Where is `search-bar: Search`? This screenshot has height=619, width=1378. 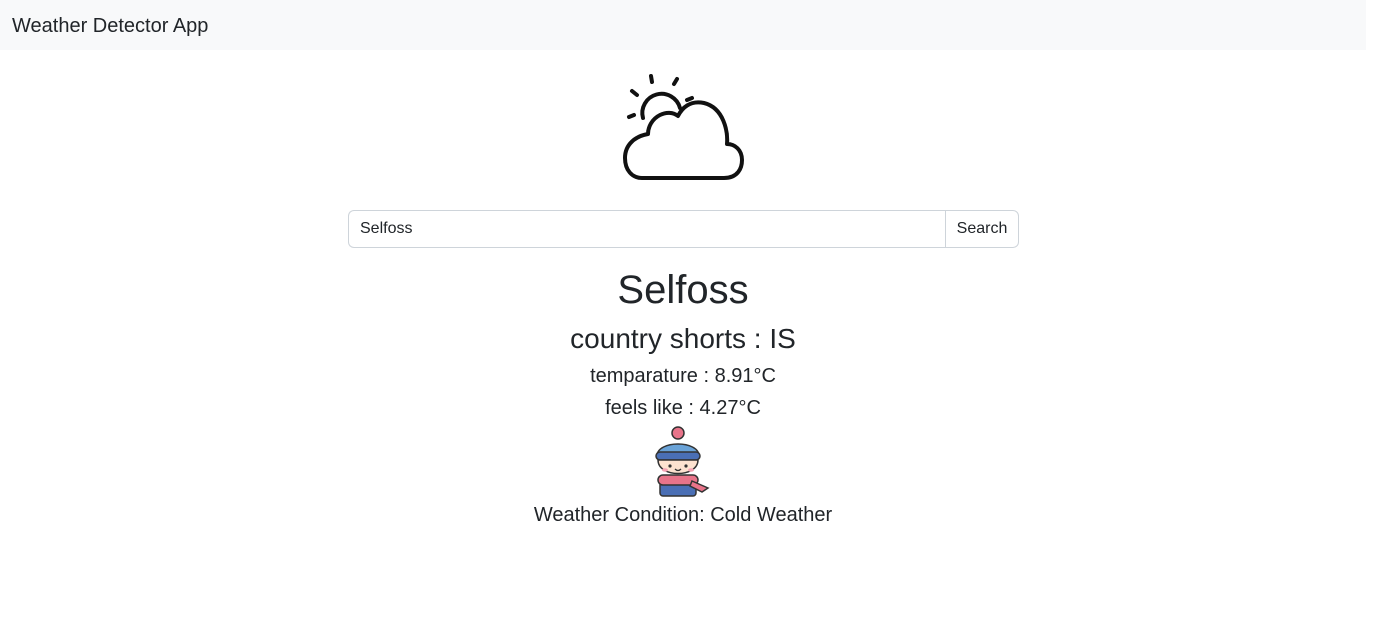 search-bar: Search is located at coordinates (683, 229).